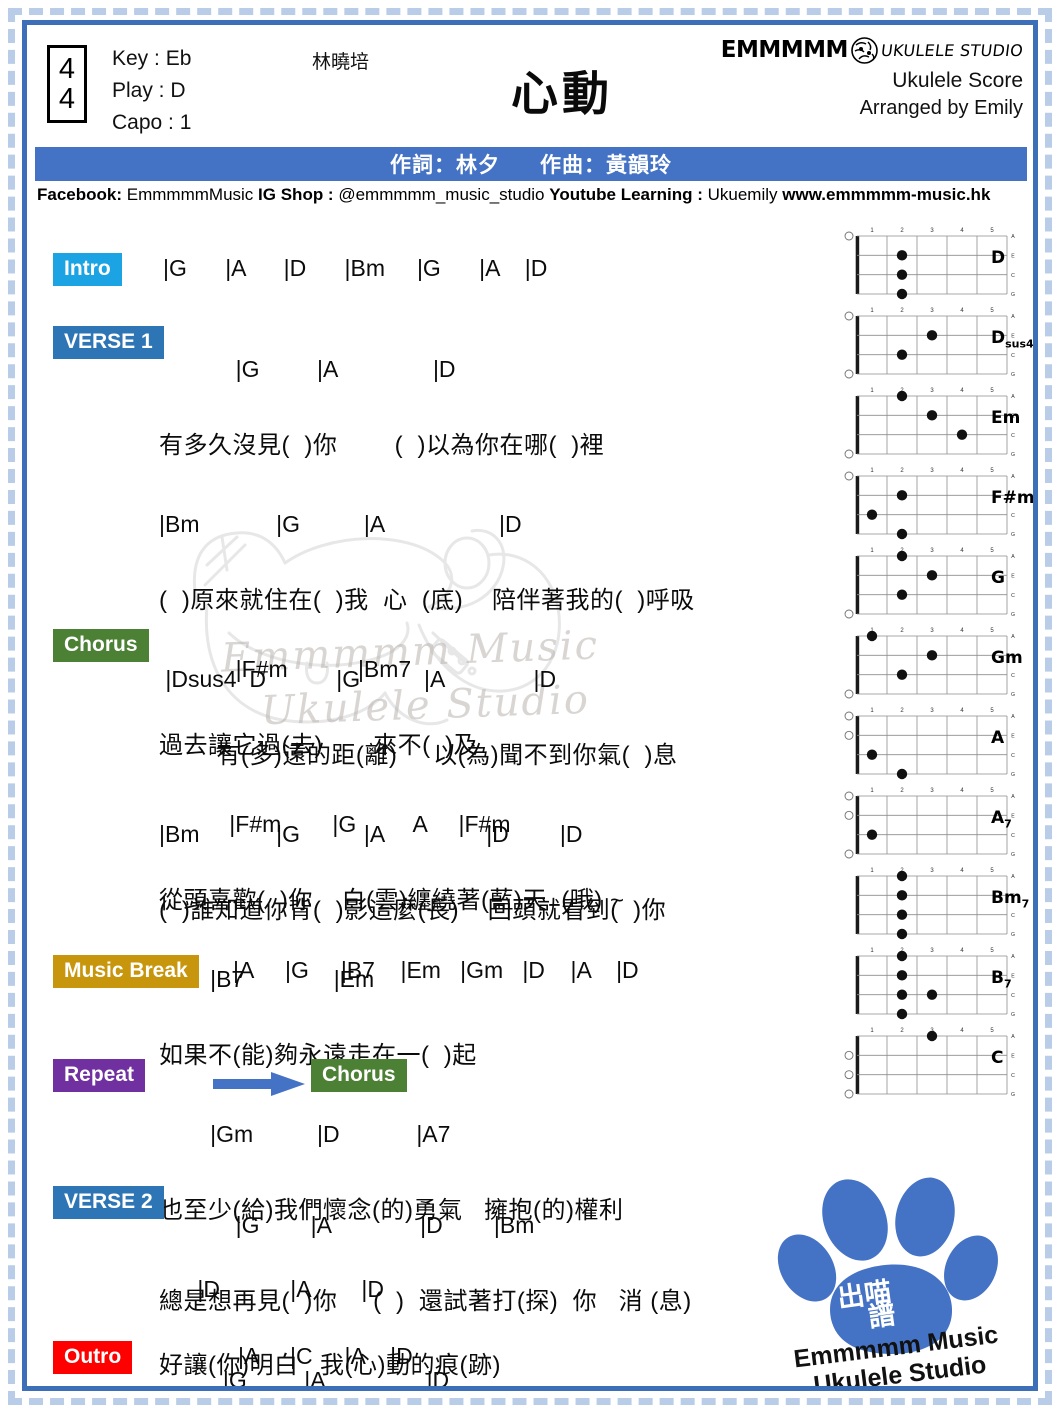  I want to click on credits-bar: 作詞：林夕 作曲：黃韻玲, so click(531, 164).